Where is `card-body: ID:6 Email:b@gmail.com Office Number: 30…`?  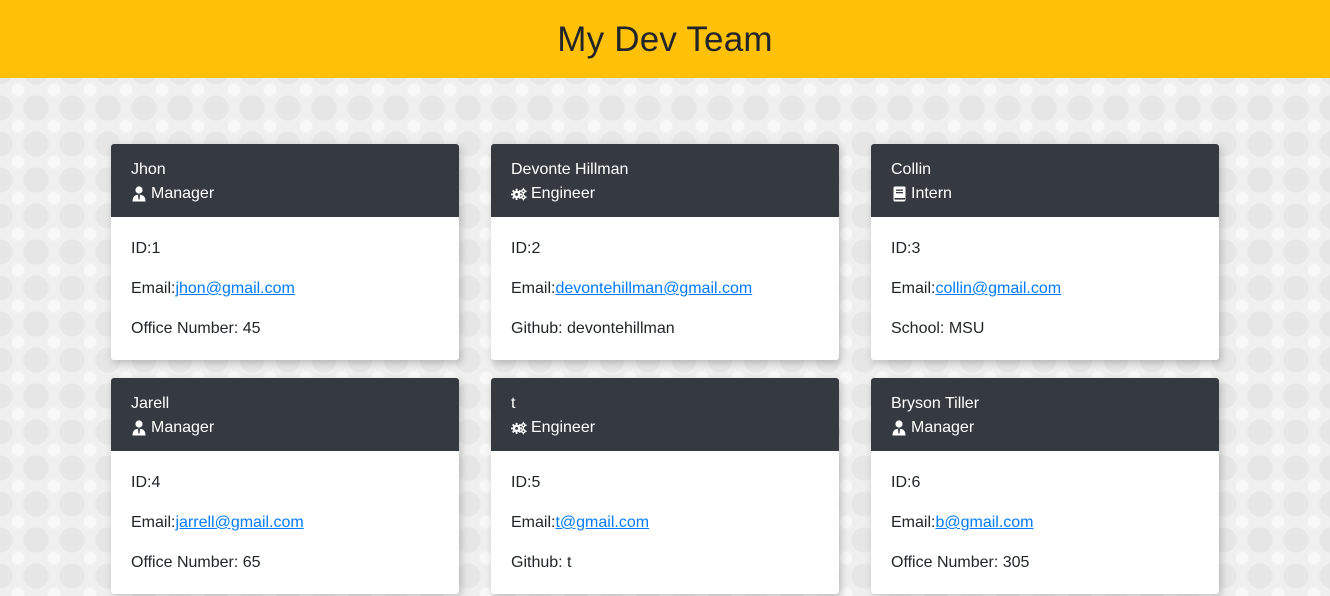 card-body: ID:6 Email:b@gmail.com Office Number: 30… is located at coordinates (1045, 522).